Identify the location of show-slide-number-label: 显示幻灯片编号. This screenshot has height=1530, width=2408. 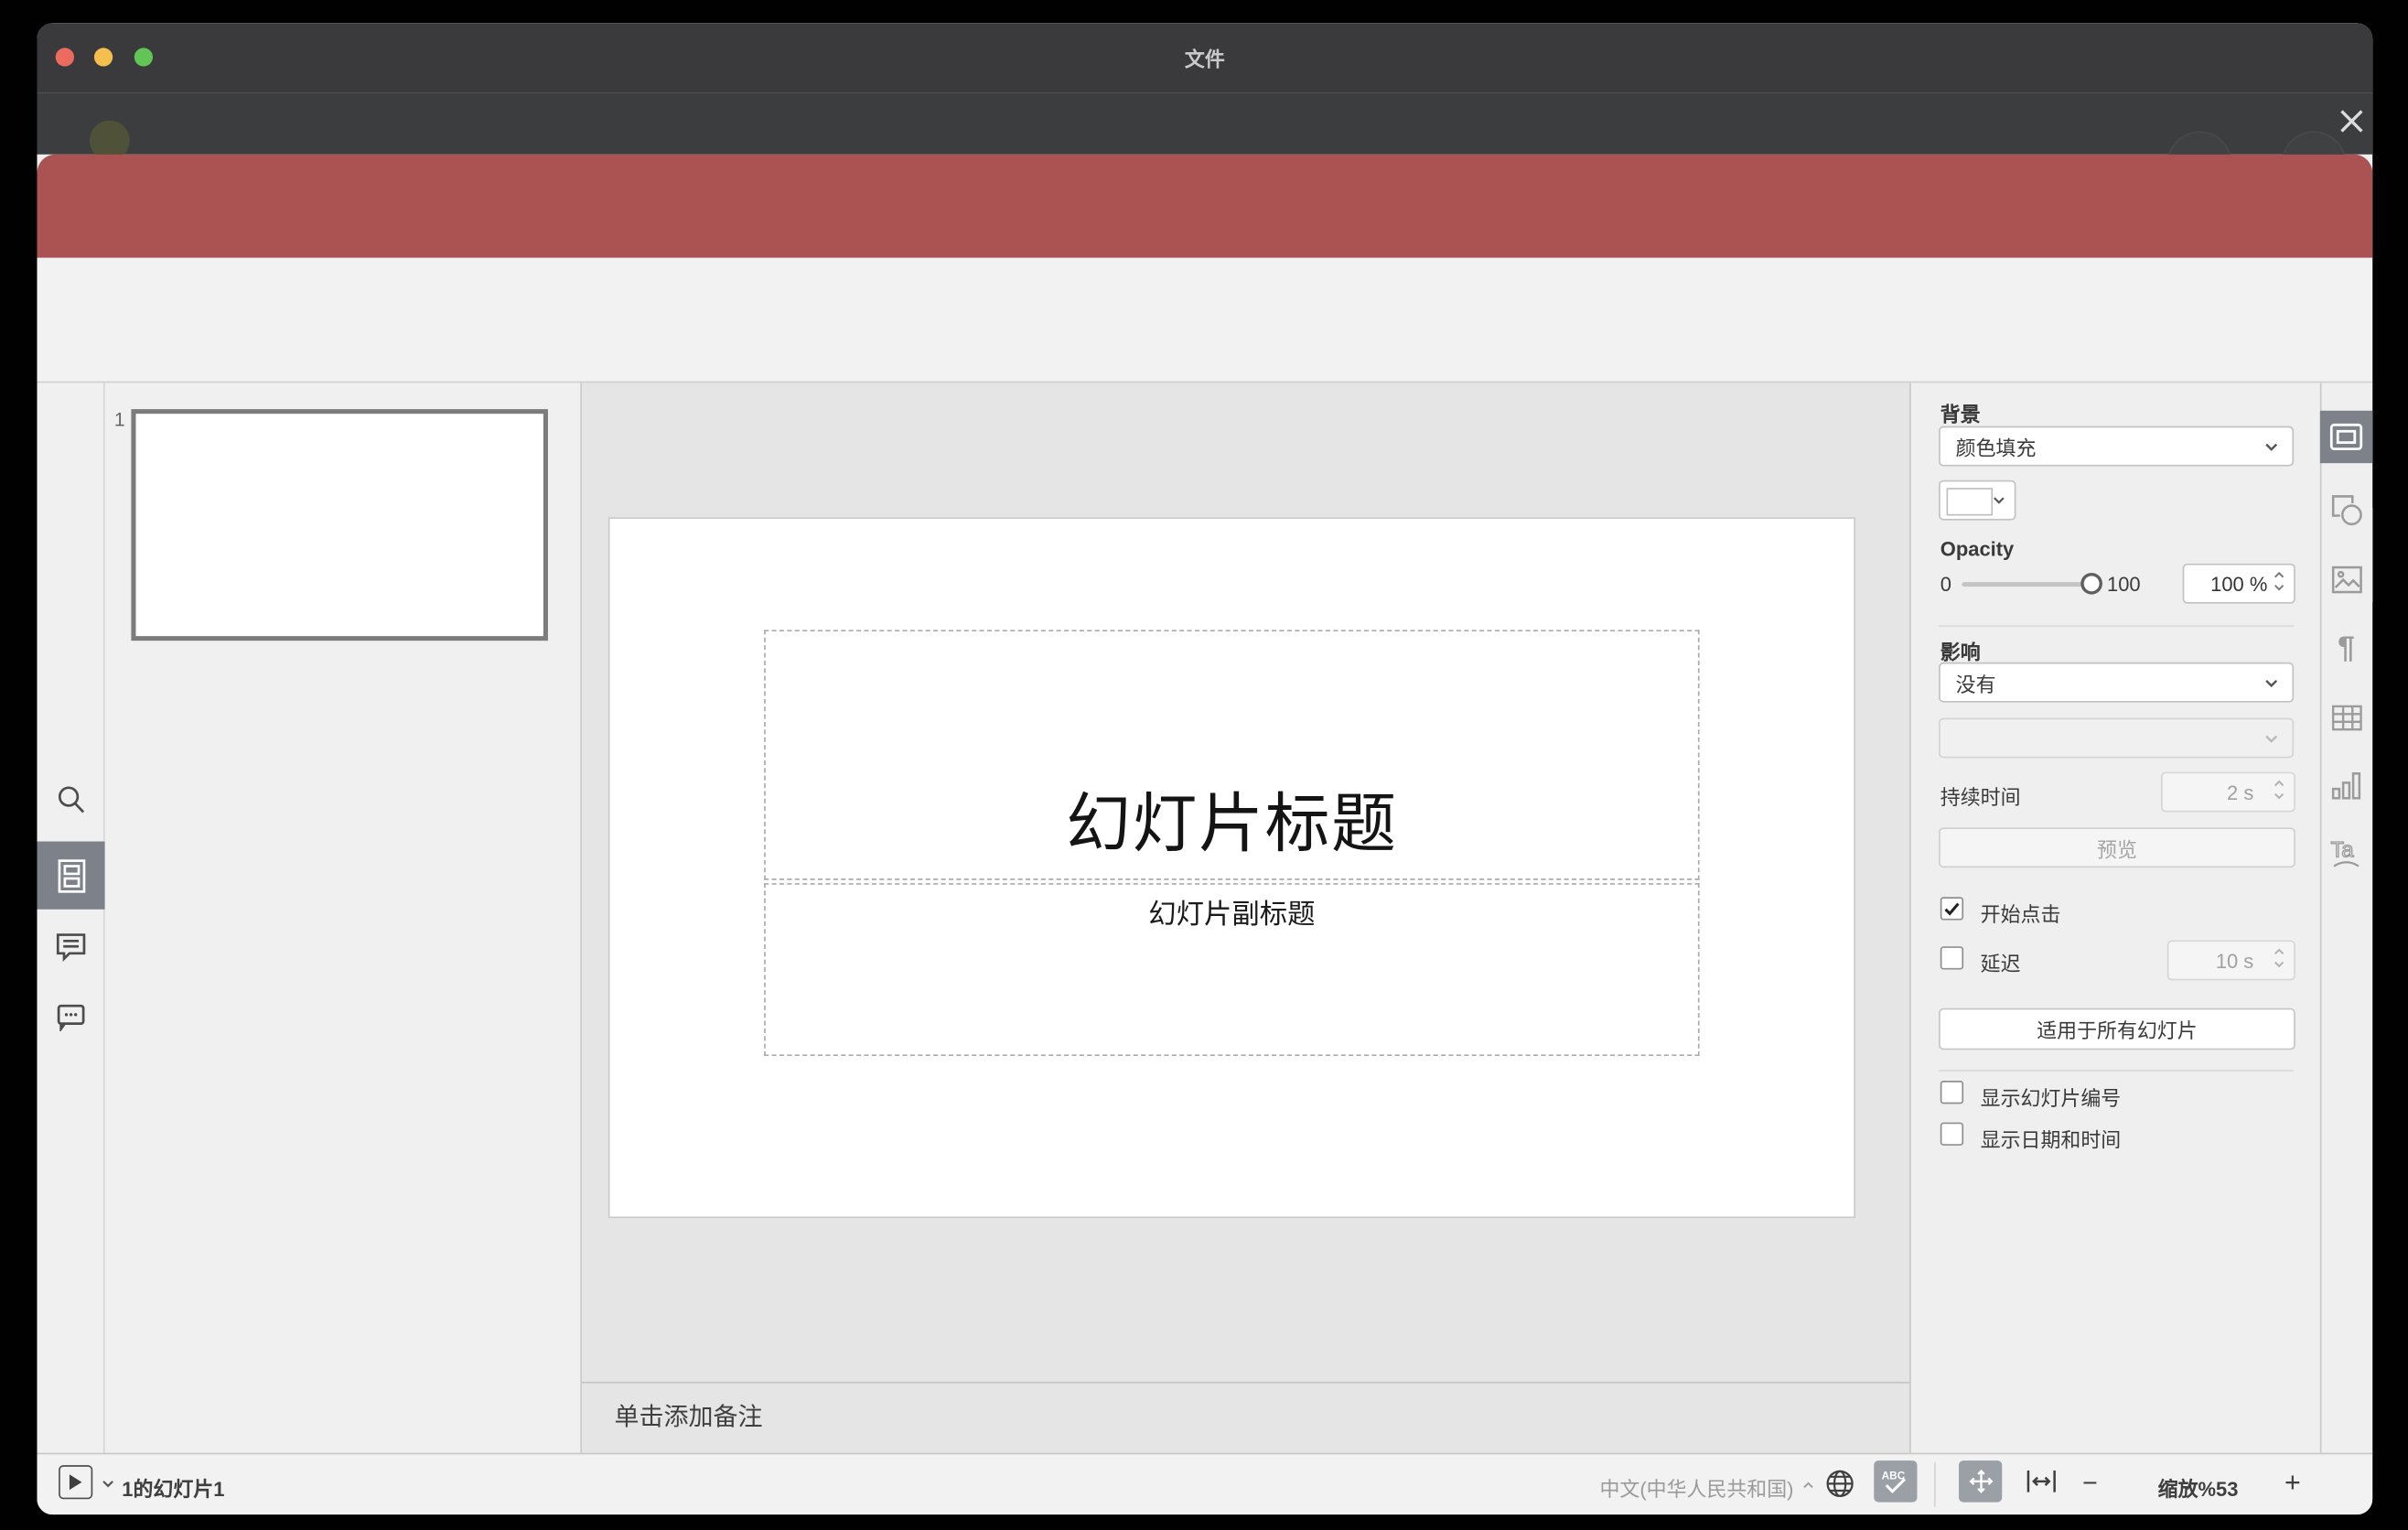
(2051, 1097).